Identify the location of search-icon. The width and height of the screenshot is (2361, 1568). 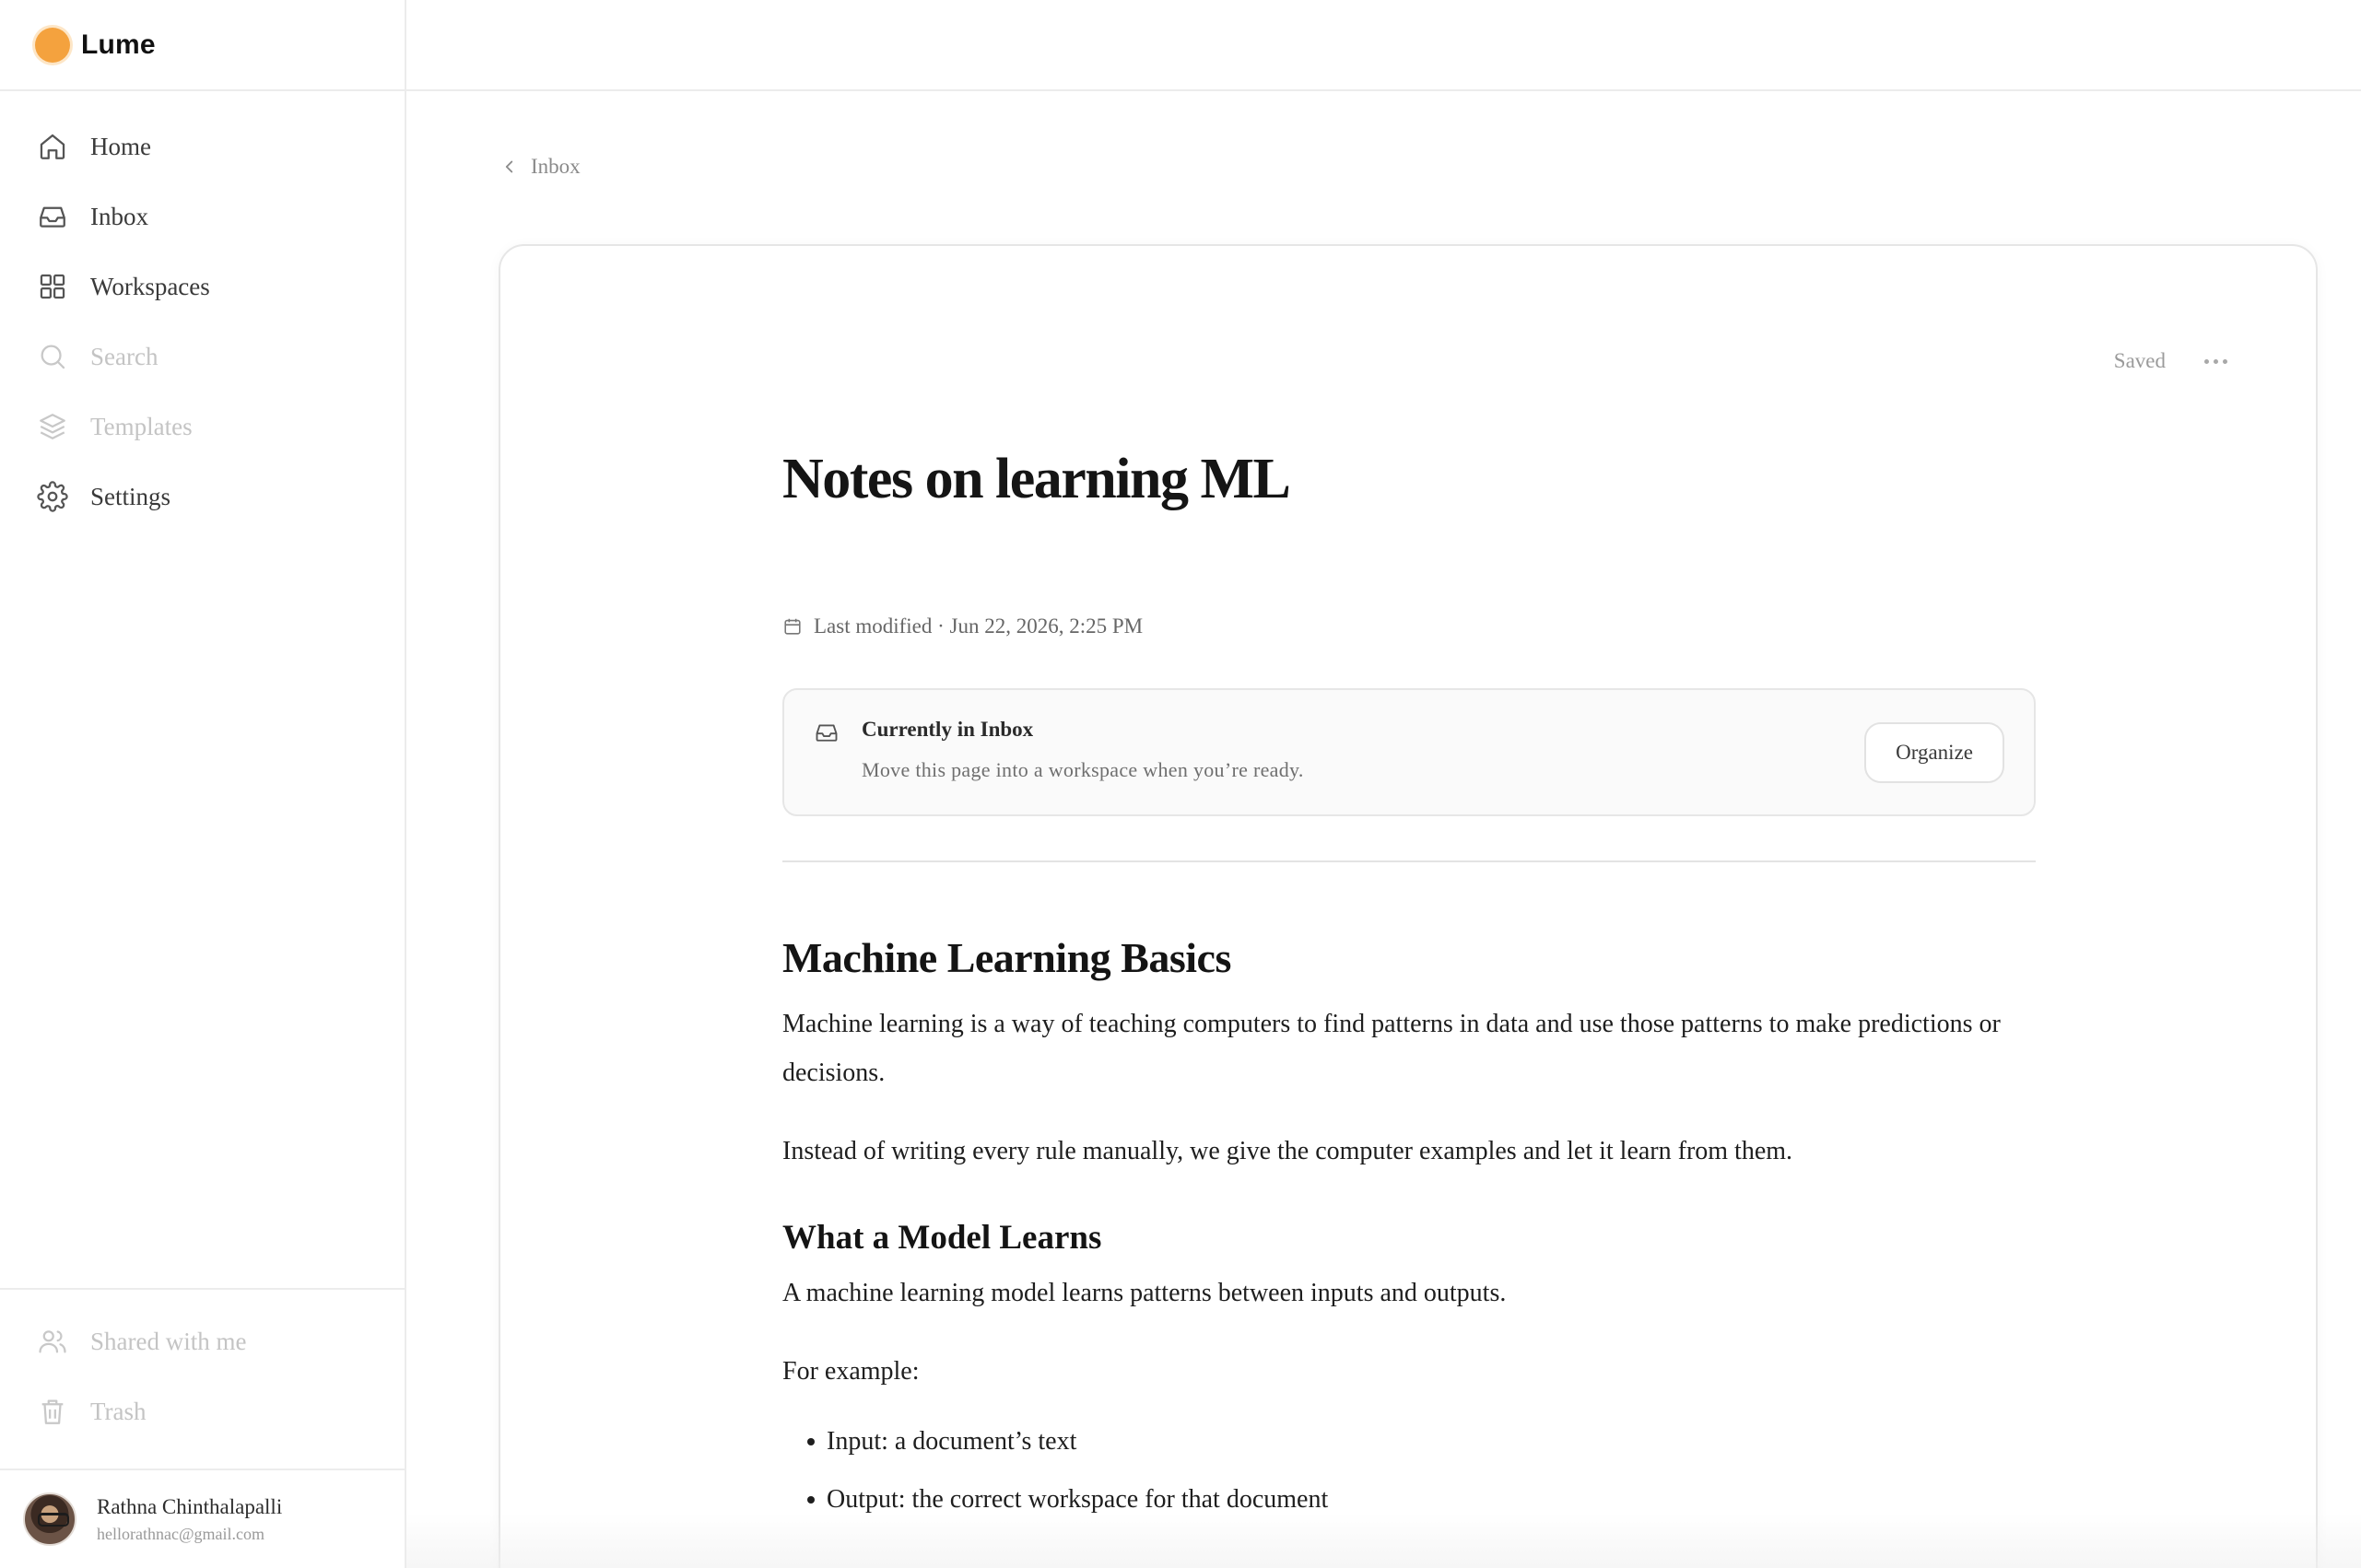
(53, 357).